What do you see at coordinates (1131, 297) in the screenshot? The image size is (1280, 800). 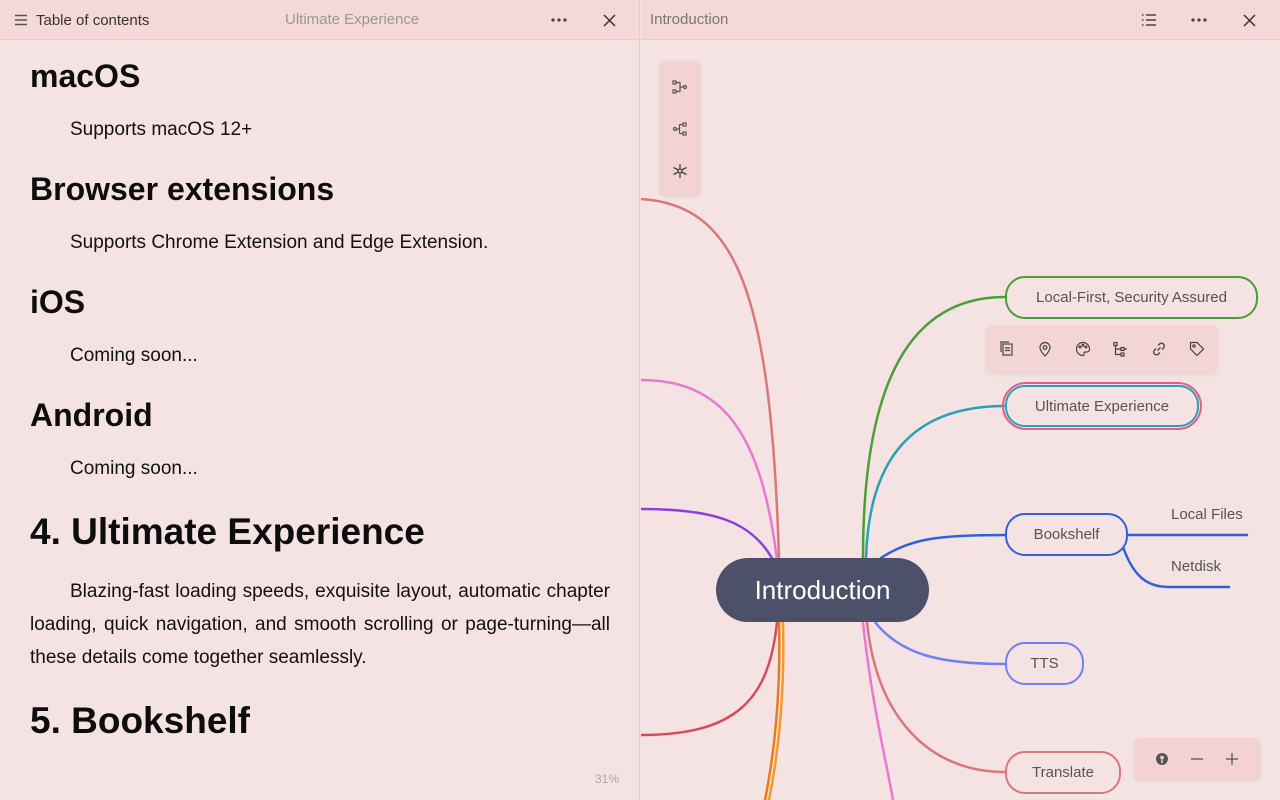 I see `node-local-first: Local-First, Security Assured` at bounding box center [1131, 297].